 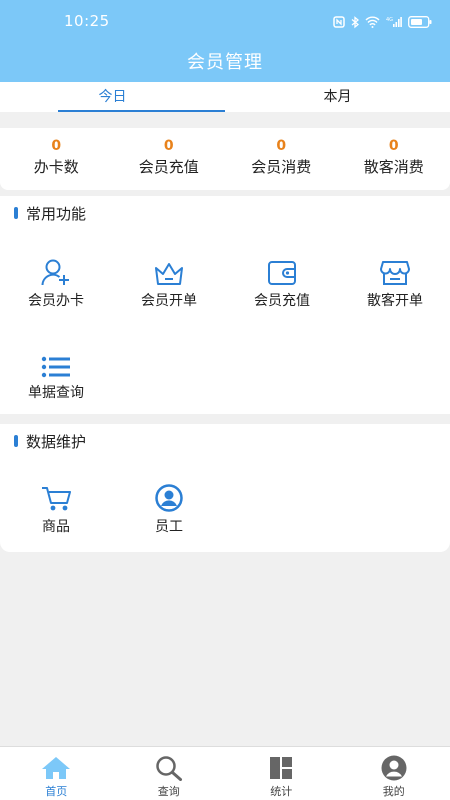 What do you see at coordinates (168, 791) in the screenshot?
I see `nav-label: 查询` at bounding box center [168, 791].